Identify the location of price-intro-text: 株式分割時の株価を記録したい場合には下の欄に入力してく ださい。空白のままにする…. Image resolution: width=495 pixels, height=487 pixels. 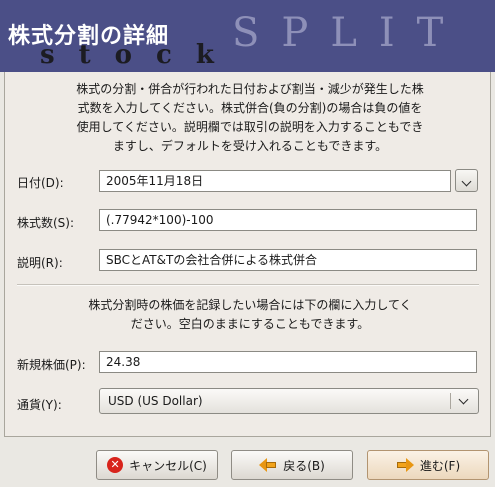
(250, 315).